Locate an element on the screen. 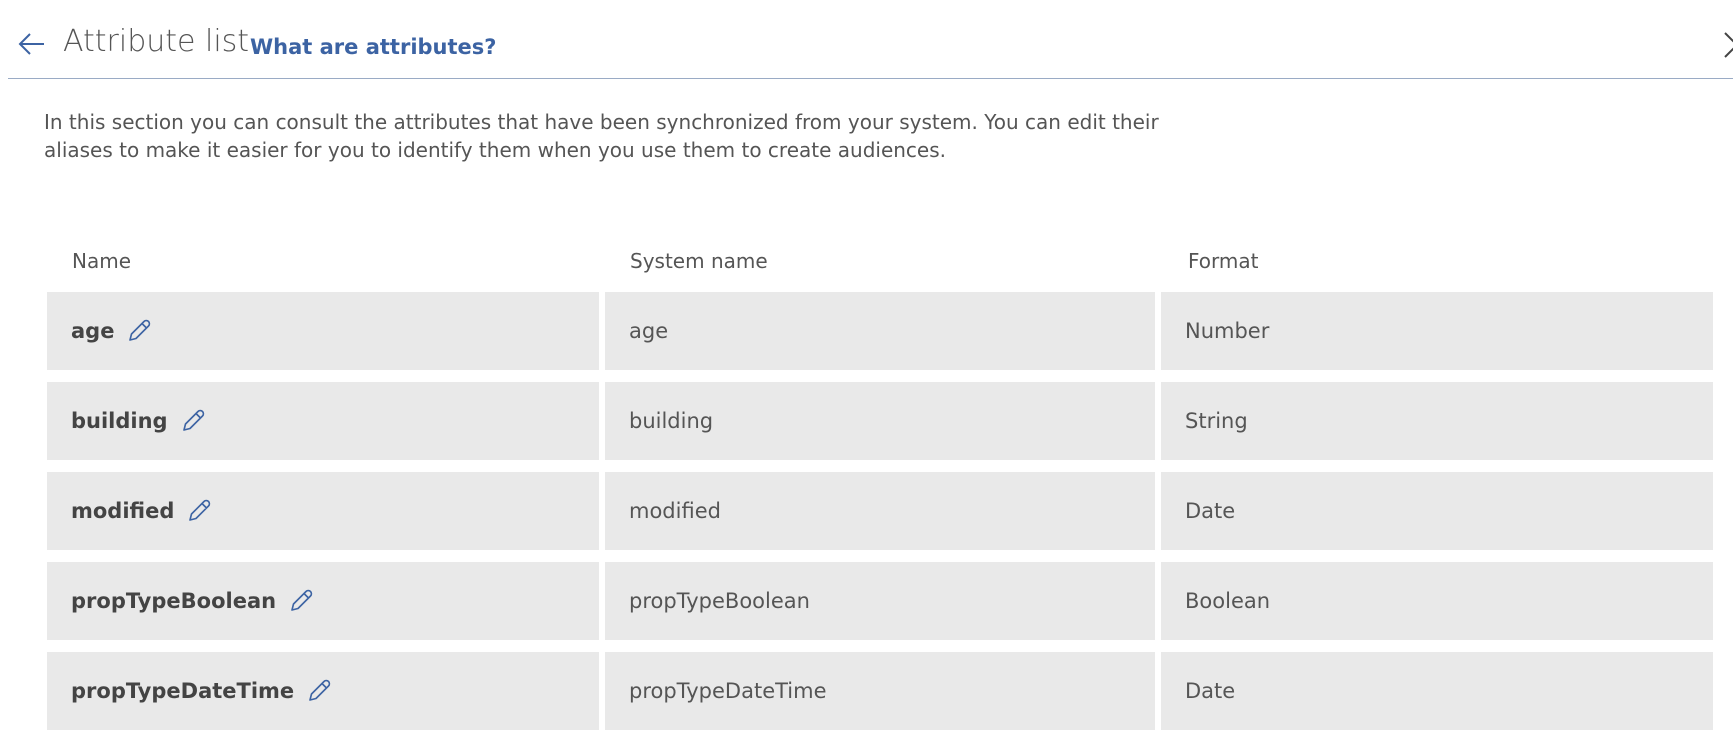  system-name-cell: propTypeDateTime is located at coordinates (880, 691).